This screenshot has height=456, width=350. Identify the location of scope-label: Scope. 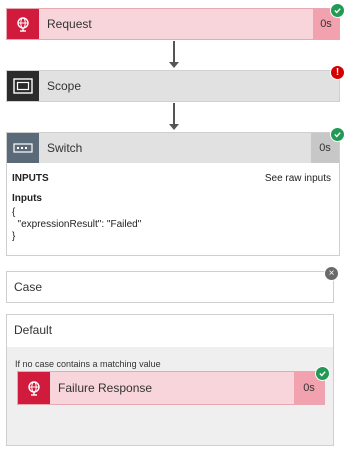
(64, 86).